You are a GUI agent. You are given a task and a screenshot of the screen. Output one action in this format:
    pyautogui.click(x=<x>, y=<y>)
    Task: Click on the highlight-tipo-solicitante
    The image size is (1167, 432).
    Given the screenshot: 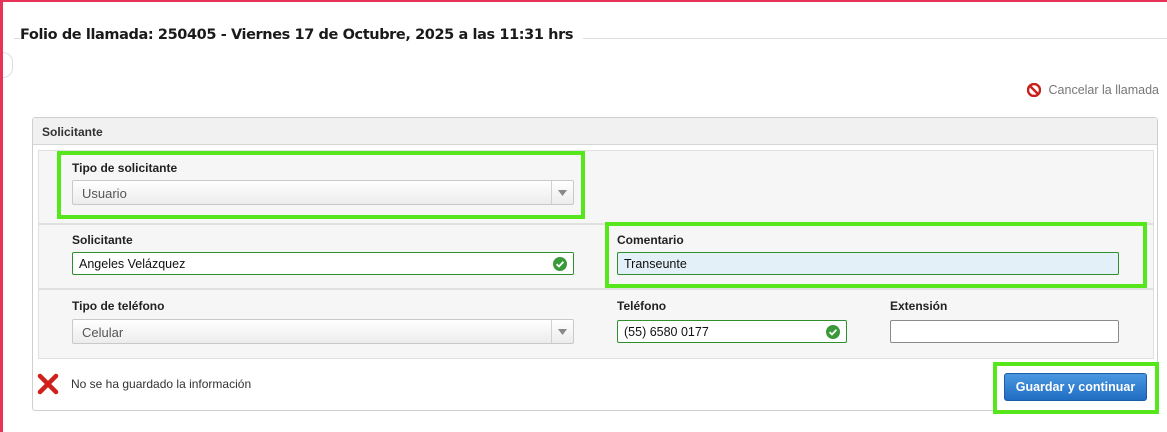 What is the action you would take?
    pyautogui.click(x=321, y=185)
    